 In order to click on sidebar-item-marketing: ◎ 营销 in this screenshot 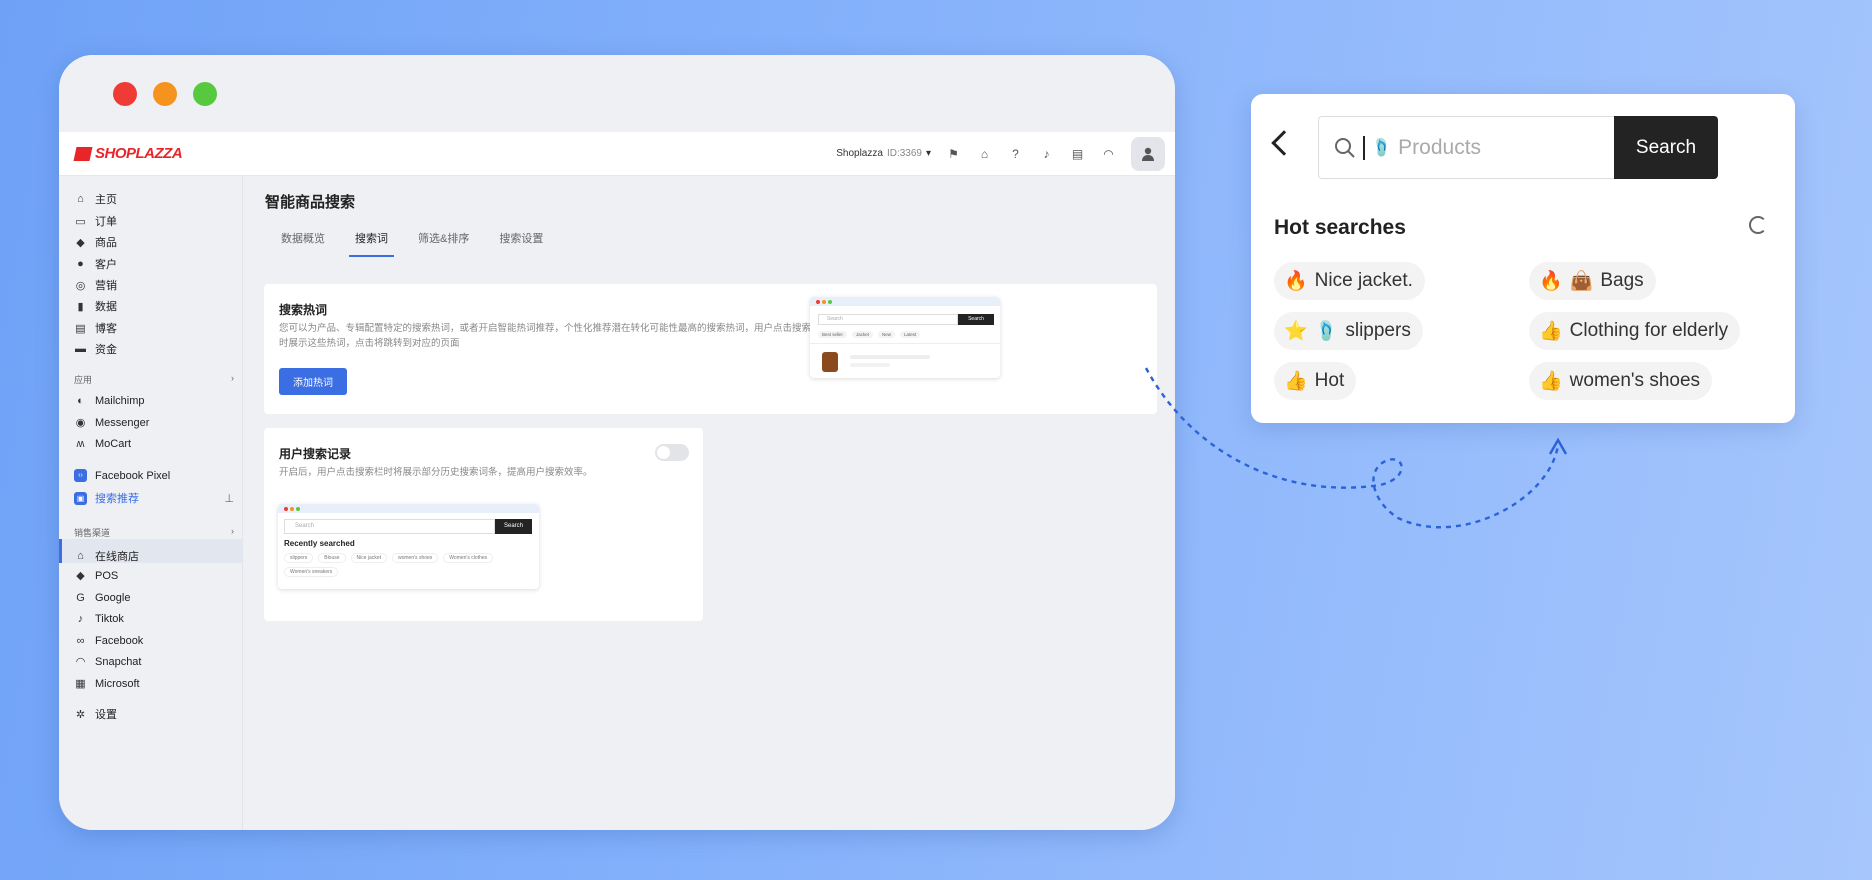, I will do `click(95, 285)`.